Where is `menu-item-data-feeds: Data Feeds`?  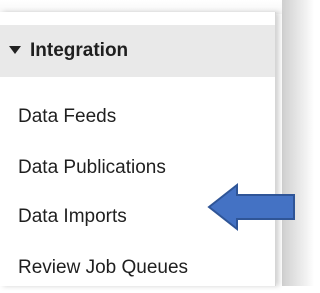 menu-item-data-feeds: Data Feeds is located at coordinates (137, 117).